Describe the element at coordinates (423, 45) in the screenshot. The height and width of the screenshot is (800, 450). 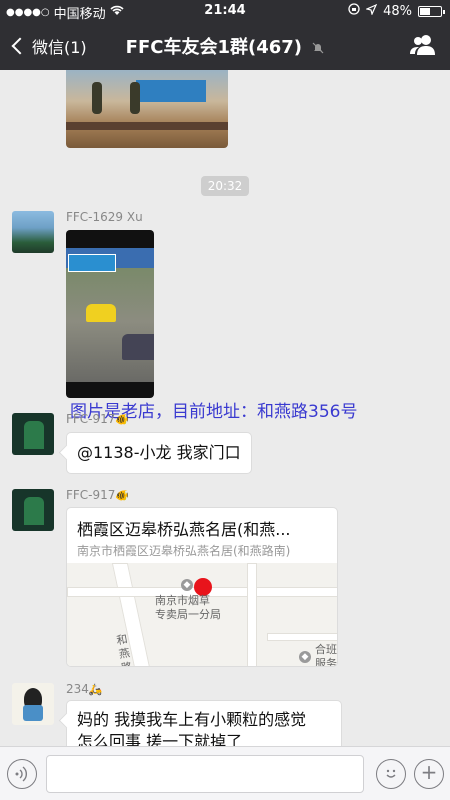
I see `group-members-icon` at that location.